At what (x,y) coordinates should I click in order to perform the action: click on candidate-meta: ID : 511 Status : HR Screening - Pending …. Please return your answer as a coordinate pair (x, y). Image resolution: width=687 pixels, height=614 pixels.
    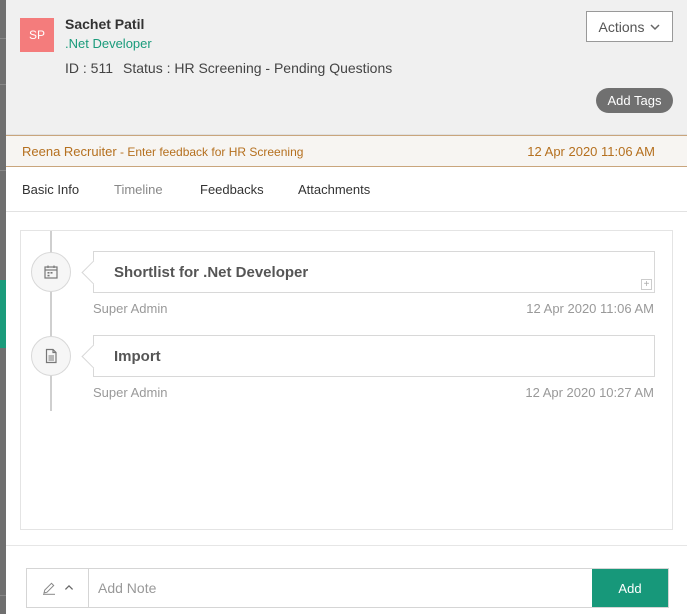
    Looking at the image, I should click on (228, 68).